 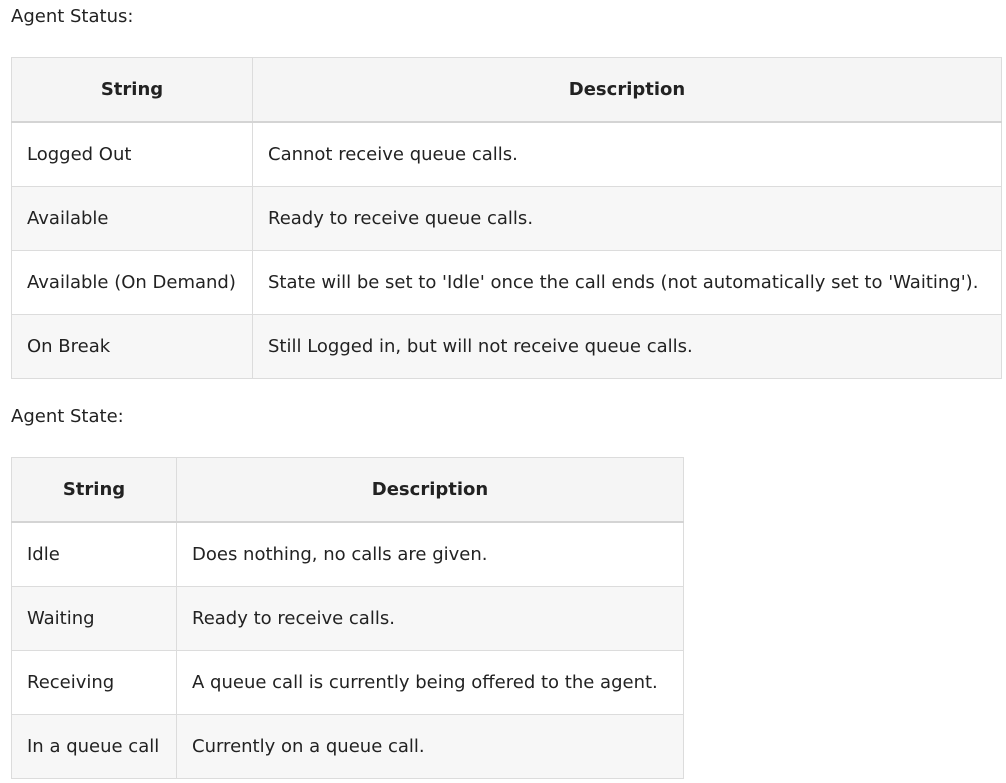 What do you see at coordinates (132, 218) in the screenshot?
I see `status-string-cell: Available` at bounding box center [132, 218].